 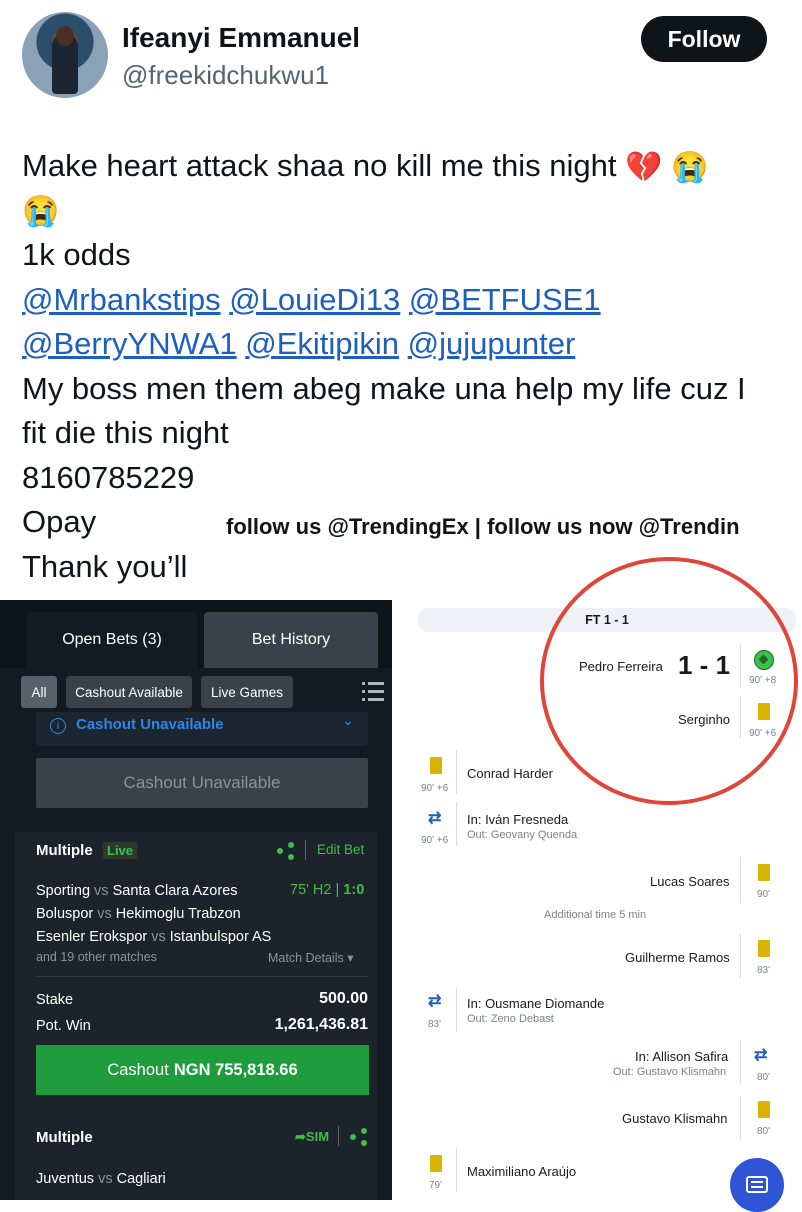 What do you see at coordinates (757, 1185) in the screenshot?
I see `chat-icon` at bounding box center [757, 1185].